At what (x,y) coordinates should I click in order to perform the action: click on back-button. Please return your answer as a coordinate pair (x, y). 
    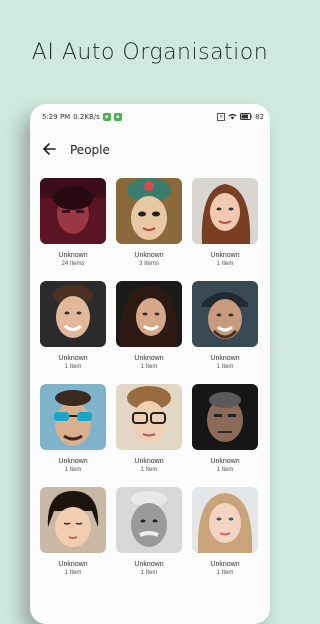
    Looking at the image, I should click on (49, 150).